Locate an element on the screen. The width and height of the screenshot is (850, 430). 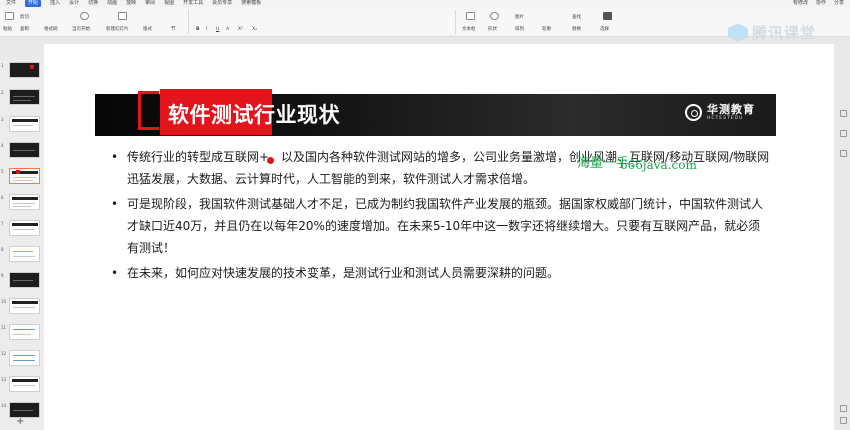
overlay-watermark-url: 666java.com is located at coordinates (658, 165).